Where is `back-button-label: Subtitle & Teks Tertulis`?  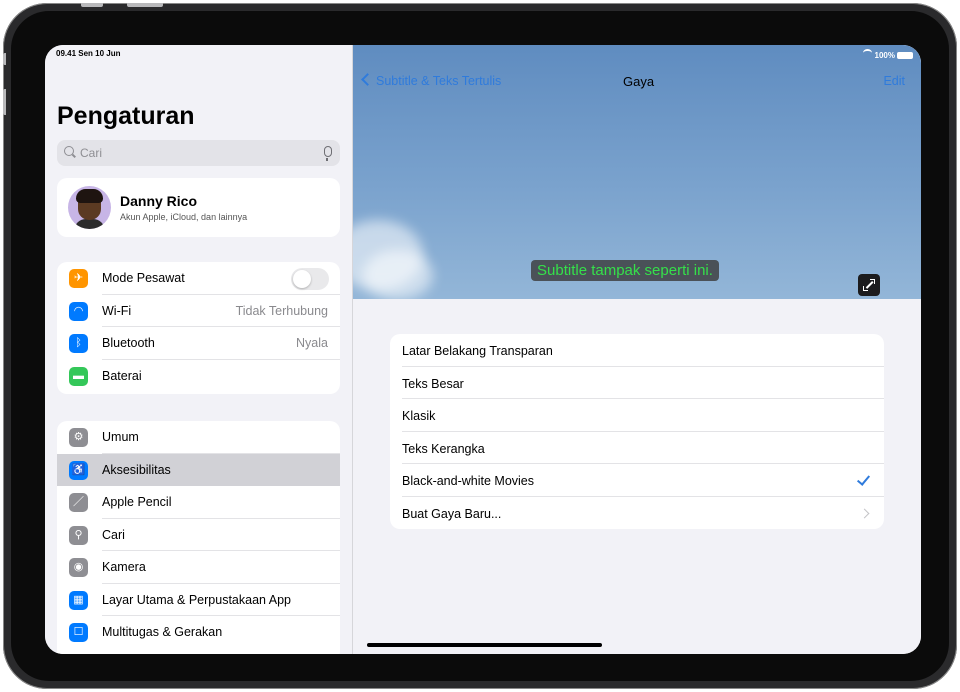
back-button-label: Subtitle & Teks Tertulis is located at coordinates (439, 81).